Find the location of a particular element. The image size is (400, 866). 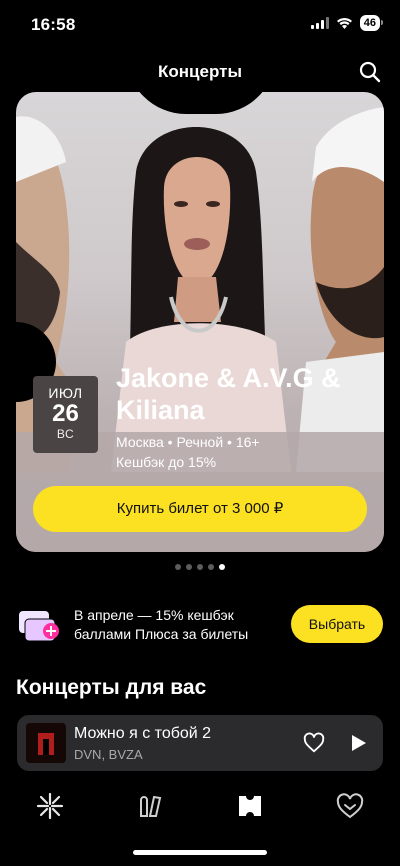

event-cashback: Кешбэк до 15% is located at coordinates (166, 462).